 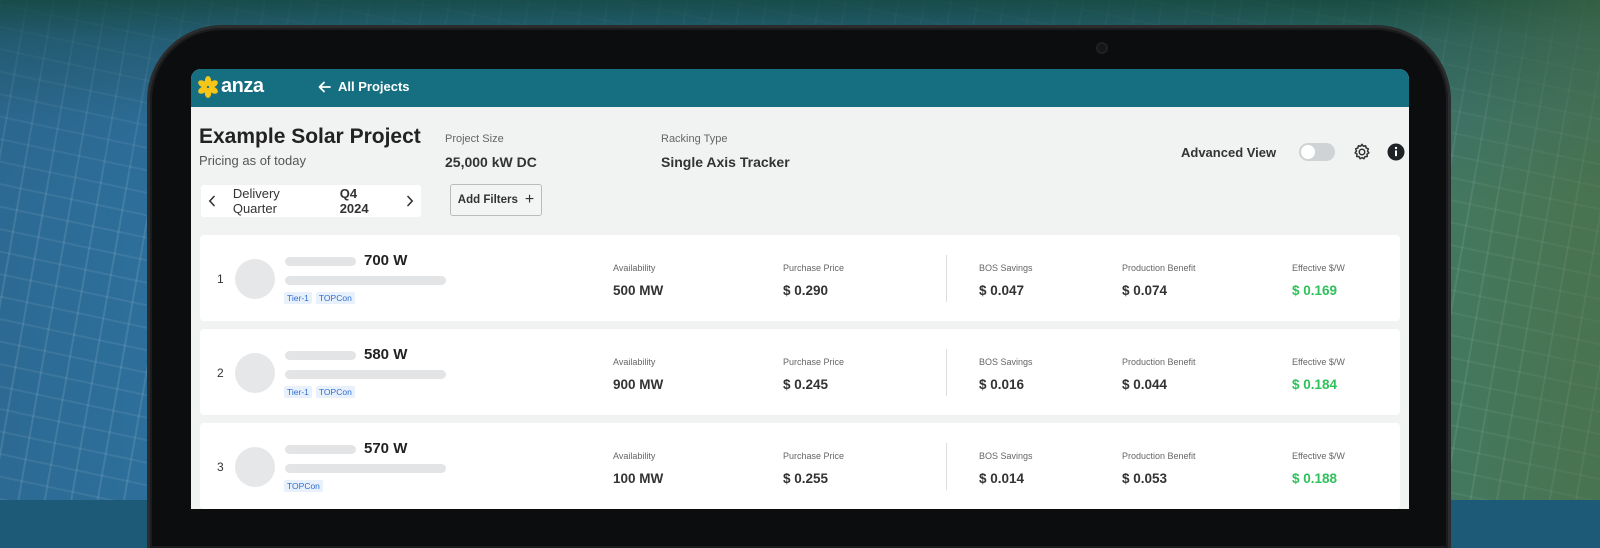 What do you see at coordinates (1102, 48) in the screenshot?
I see `camera-icon` at bounding box center [1102, 48].